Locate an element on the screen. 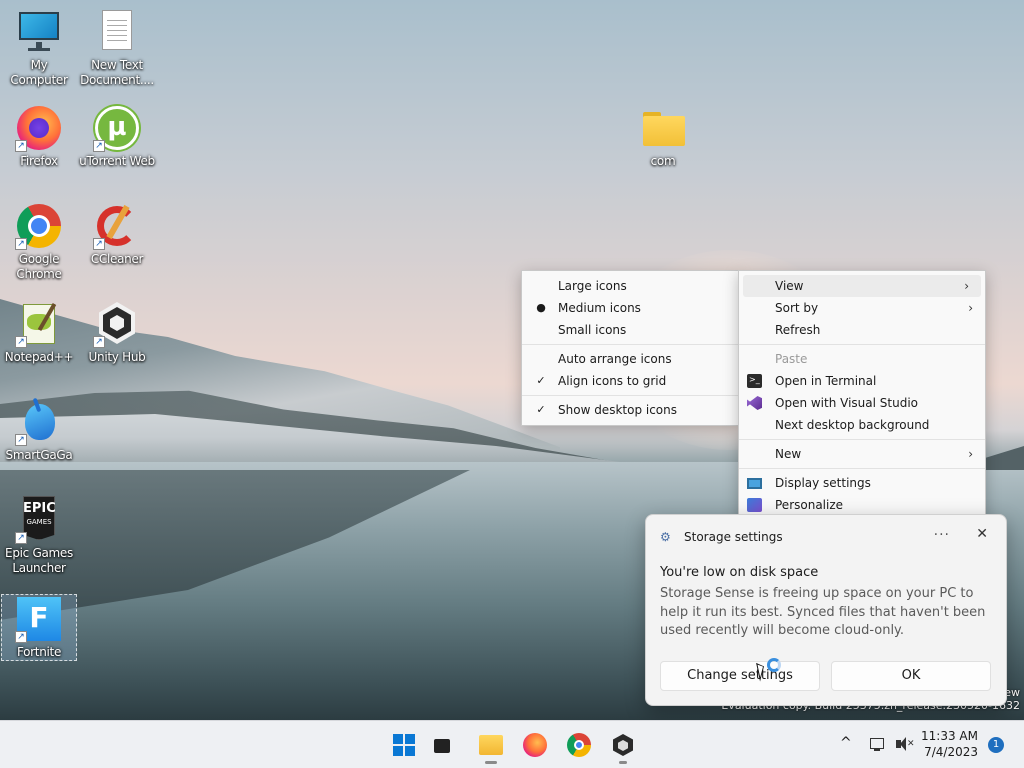  menu-item-align-to-grid: ✓ Align icons to grid is located at coordinates (630, 381).